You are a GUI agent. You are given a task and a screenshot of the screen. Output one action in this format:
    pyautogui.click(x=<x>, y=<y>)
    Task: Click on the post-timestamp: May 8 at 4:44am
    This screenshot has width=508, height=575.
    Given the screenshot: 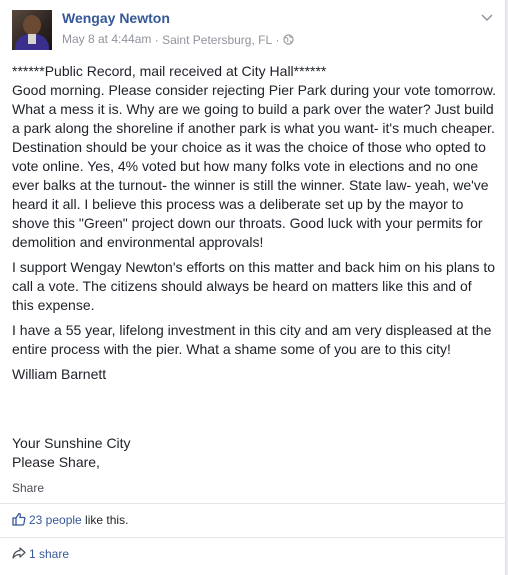 What is the action you would take?
    pyautogui.click(x=106, y=39)
    